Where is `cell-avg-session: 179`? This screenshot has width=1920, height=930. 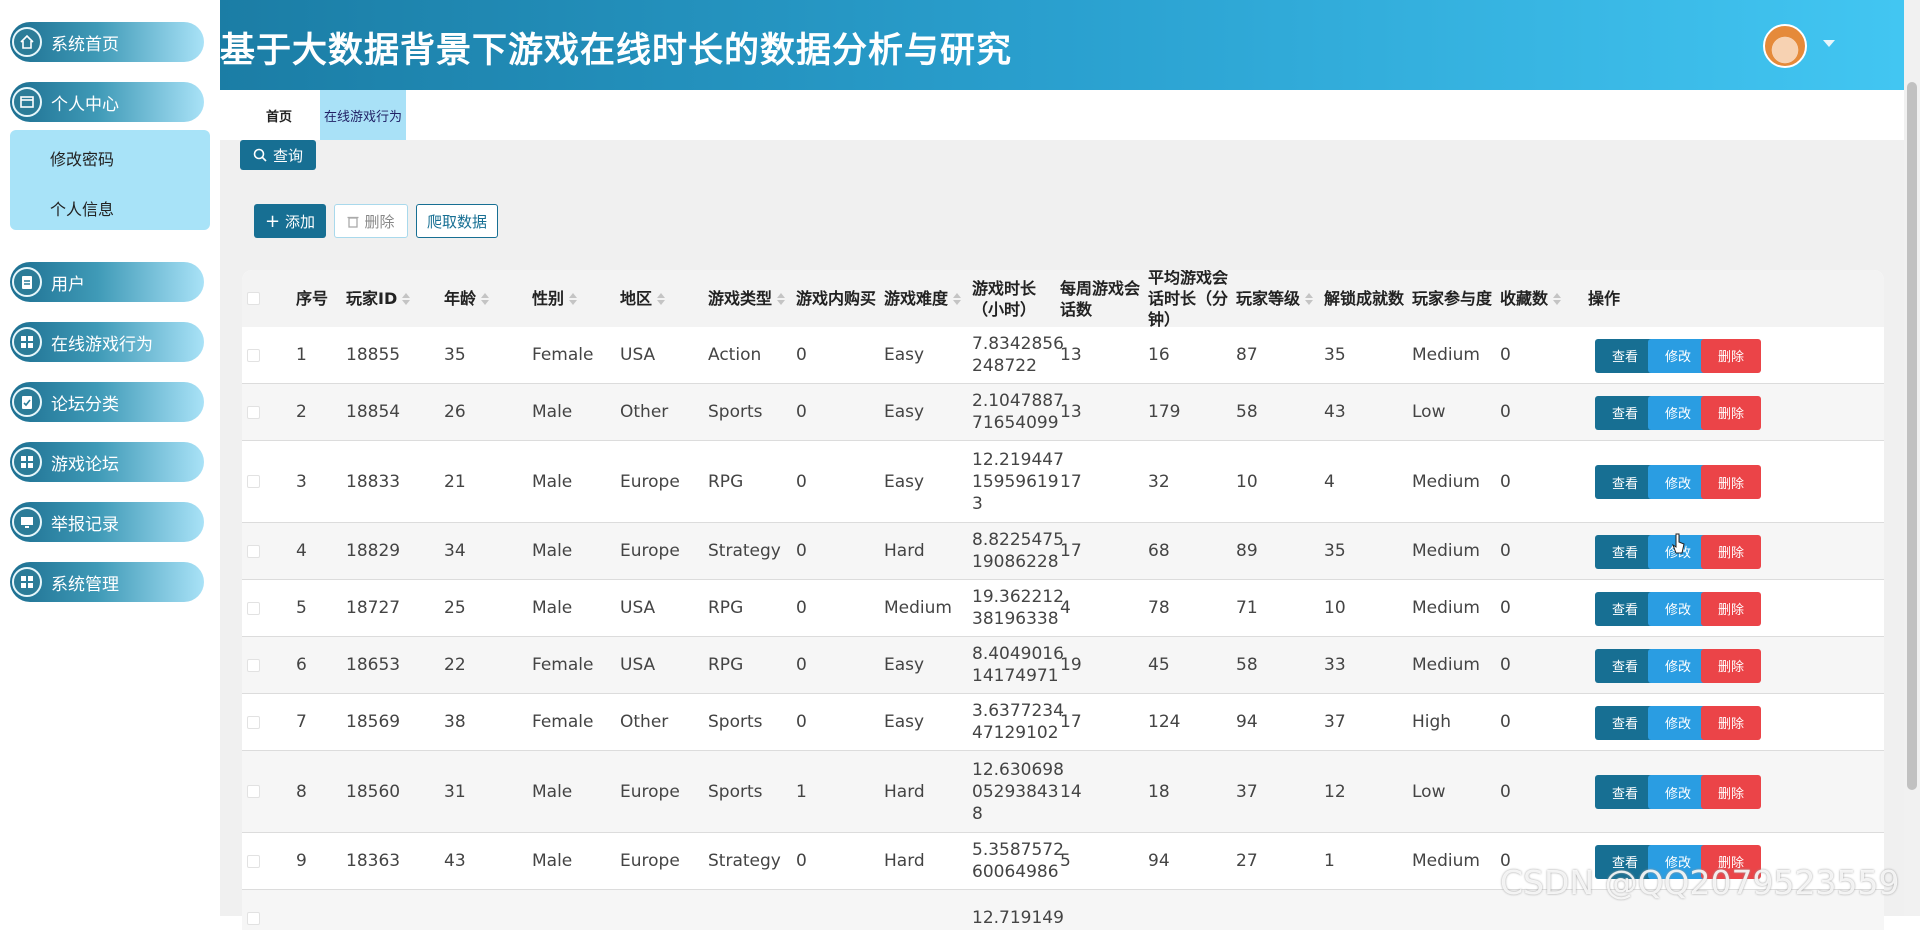
cell-avg-session: 179 is located at coordinates (1164, 412).